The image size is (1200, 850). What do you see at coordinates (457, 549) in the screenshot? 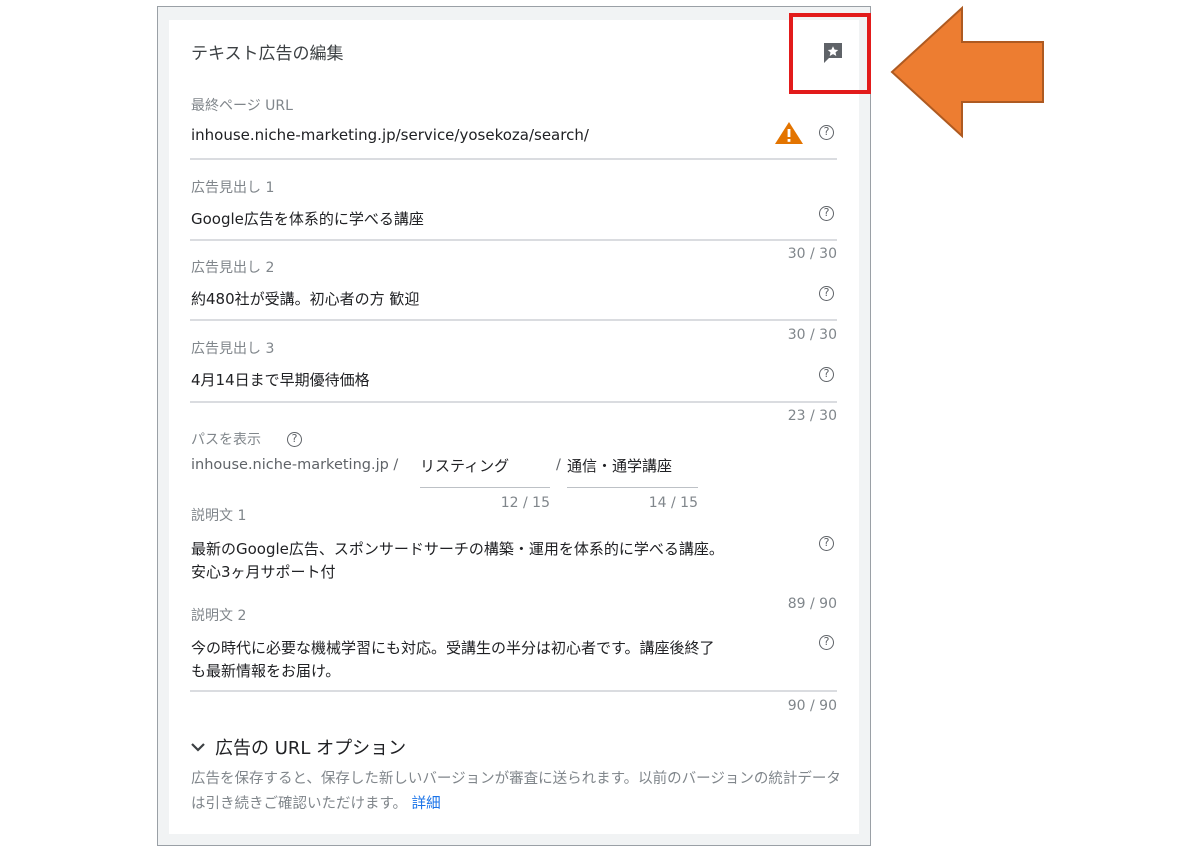
I see `description1-line1: 最新のGoogle広告、スポンサードサーチの構築・運用を体系的に学べる講座。` at bounding box center [457, 549].